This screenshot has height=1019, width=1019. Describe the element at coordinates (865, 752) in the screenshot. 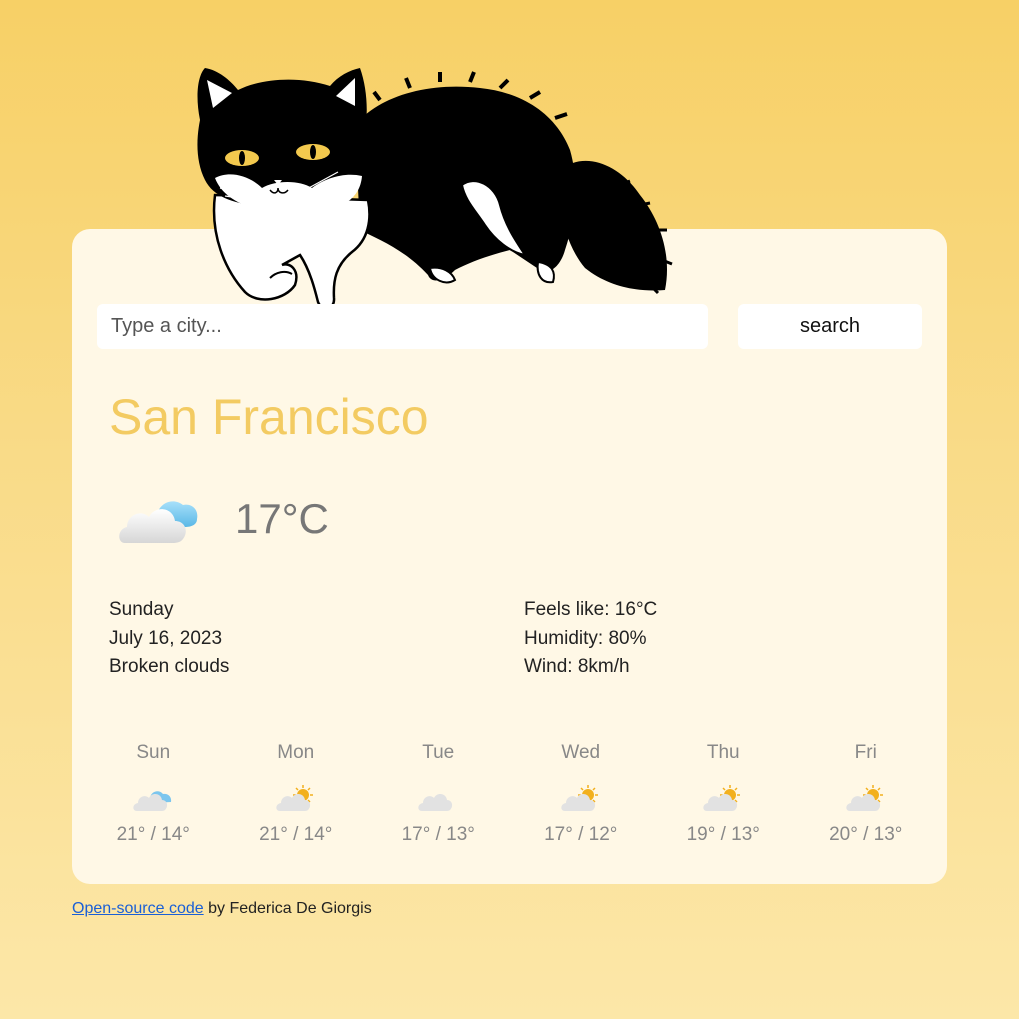

I see `forecast-day-name: Fri` at that location.